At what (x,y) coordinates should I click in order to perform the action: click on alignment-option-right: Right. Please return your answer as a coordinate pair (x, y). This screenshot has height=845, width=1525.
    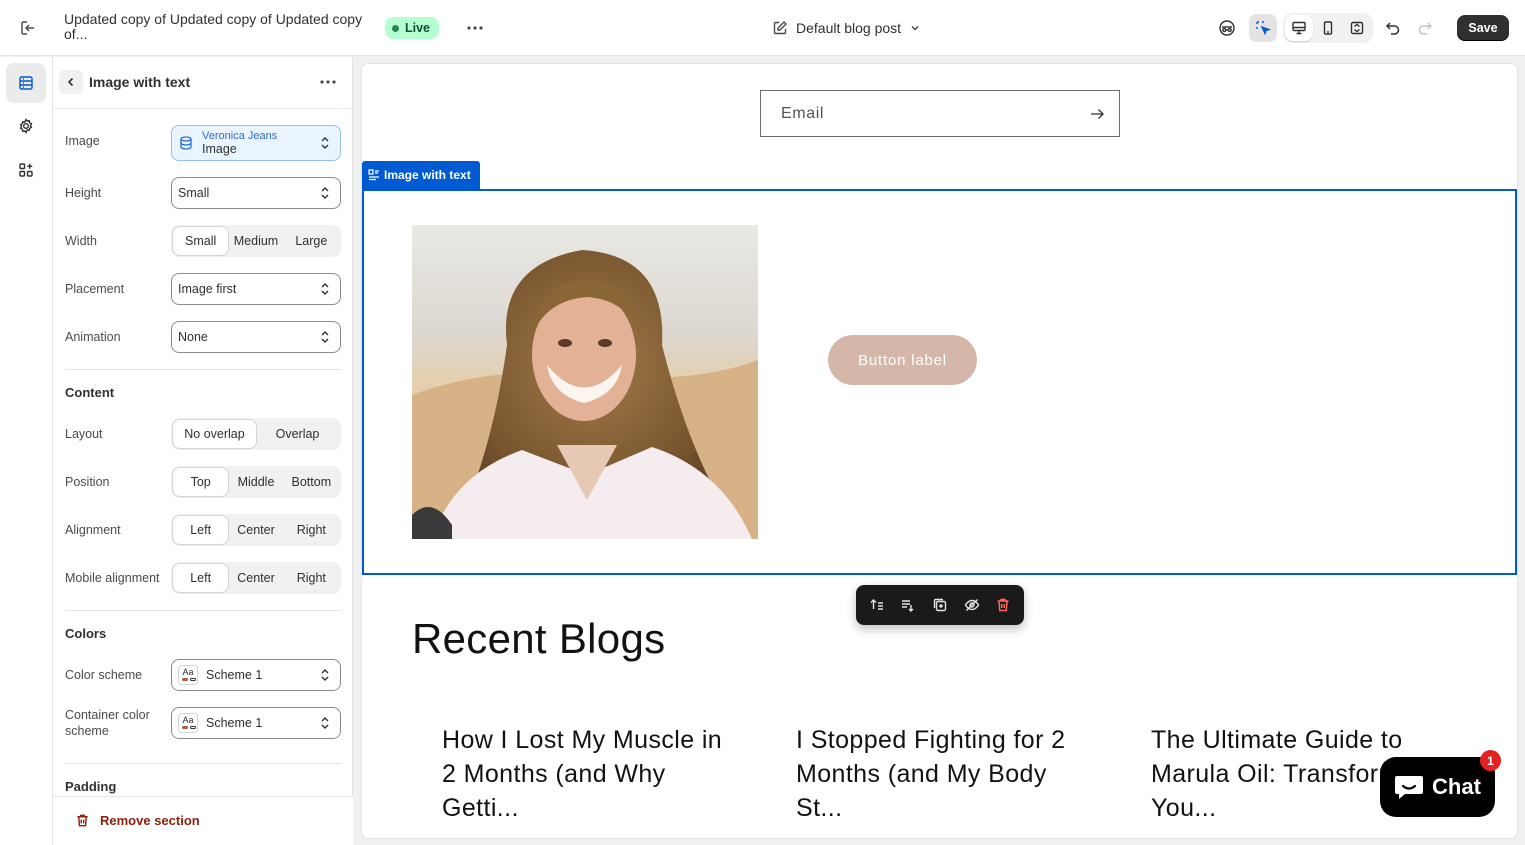
    Looking at the image, I should click on (311, 530).